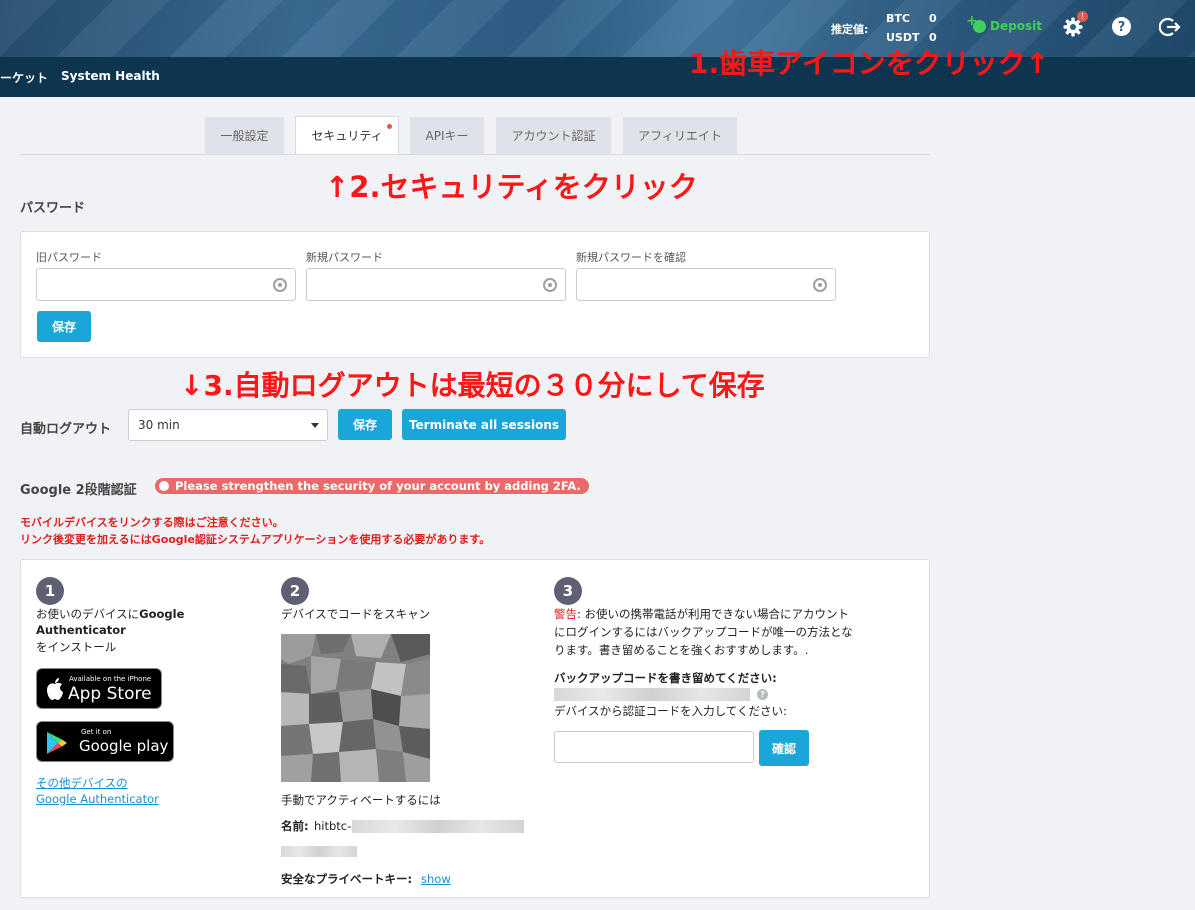 This screenshot has height=910, width=1195. I want to click on step1-text-line2: Authenticator, so click(81, 630).